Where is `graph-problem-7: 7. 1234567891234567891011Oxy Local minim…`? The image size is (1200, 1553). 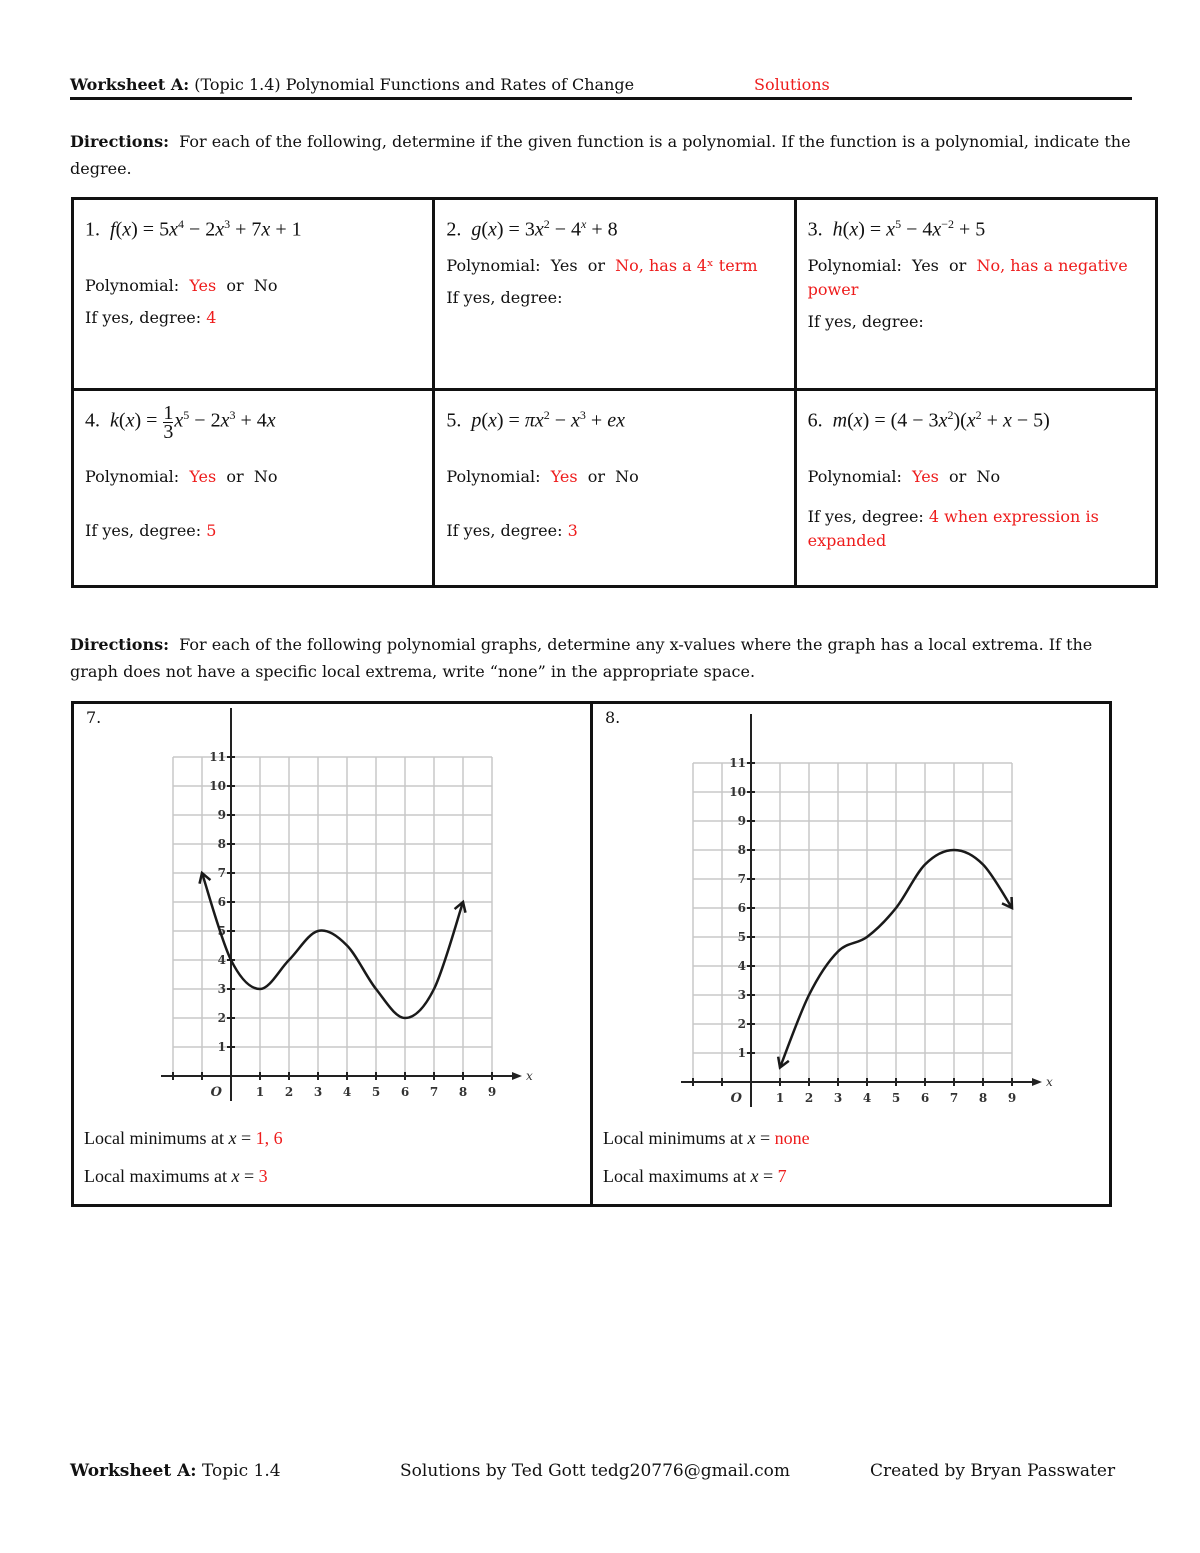
graph-problem-7: 7. 1234567891234567891011Oxy Local minim… is located at coordinates (332, 954).